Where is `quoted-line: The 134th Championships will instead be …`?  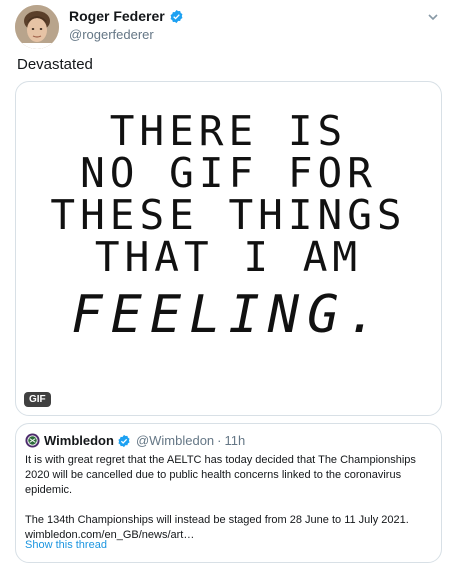 quoted-line: The 134th Championships will instead be … is located at coordinates (217, 520).